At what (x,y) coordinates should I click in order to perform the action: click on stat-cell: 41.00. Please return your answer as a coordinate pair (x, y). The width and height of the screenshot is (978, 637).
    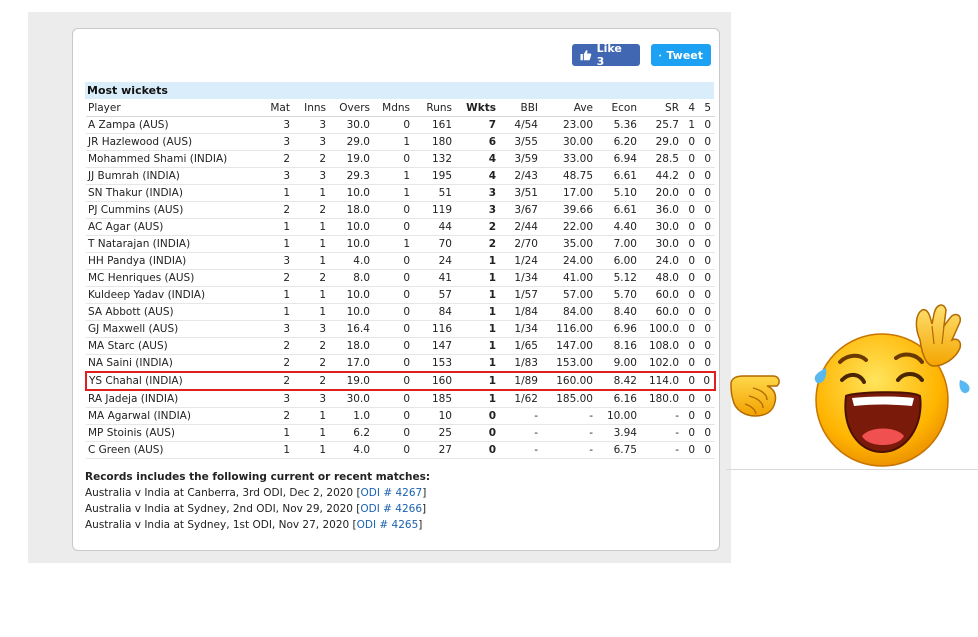
    Looking at the image, I should click on (569, 278).